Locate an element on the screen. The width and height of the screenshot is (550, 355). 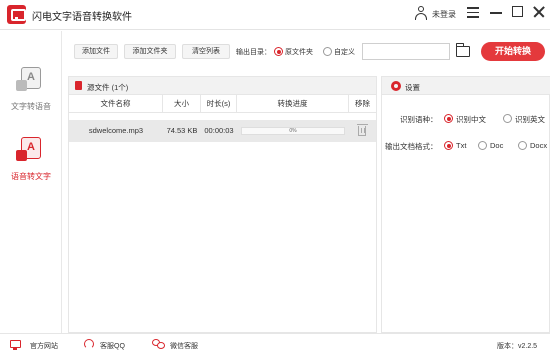
file-list-header: 源文件 (1个) is located at coordinates (222, 86).